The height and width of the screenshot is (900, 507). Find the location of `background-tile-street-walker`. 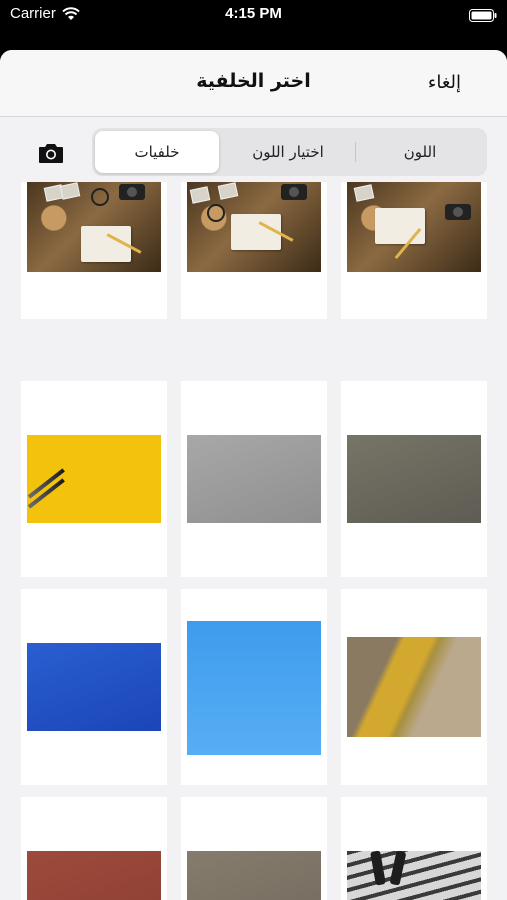

background-tile-street-walker is located at coordinates (414, 848).